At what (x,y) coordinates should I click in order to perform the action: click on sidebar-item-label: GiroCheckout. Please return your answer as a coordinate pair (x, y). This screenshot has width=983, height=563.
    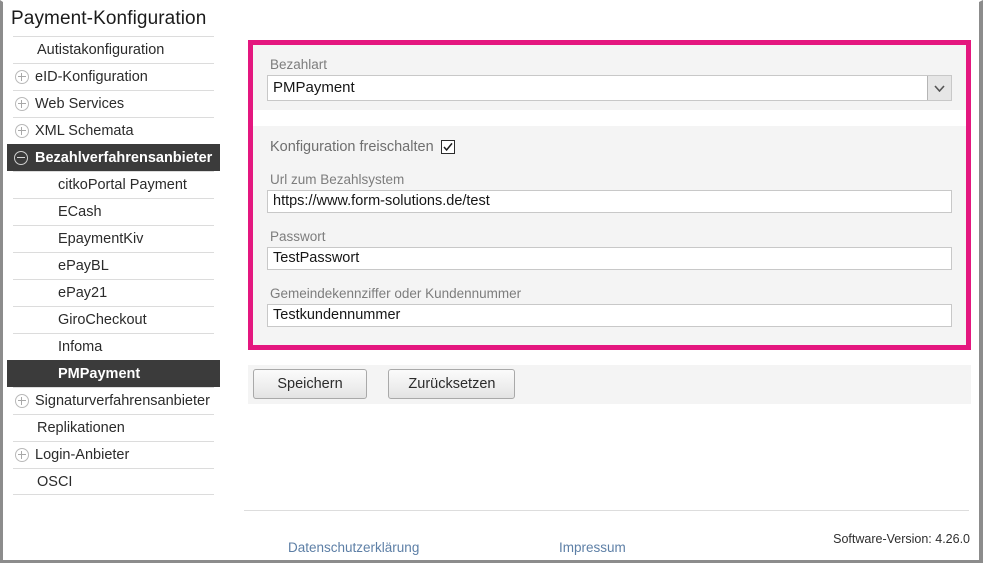
    Looking at the image, I should click on (102, 320).